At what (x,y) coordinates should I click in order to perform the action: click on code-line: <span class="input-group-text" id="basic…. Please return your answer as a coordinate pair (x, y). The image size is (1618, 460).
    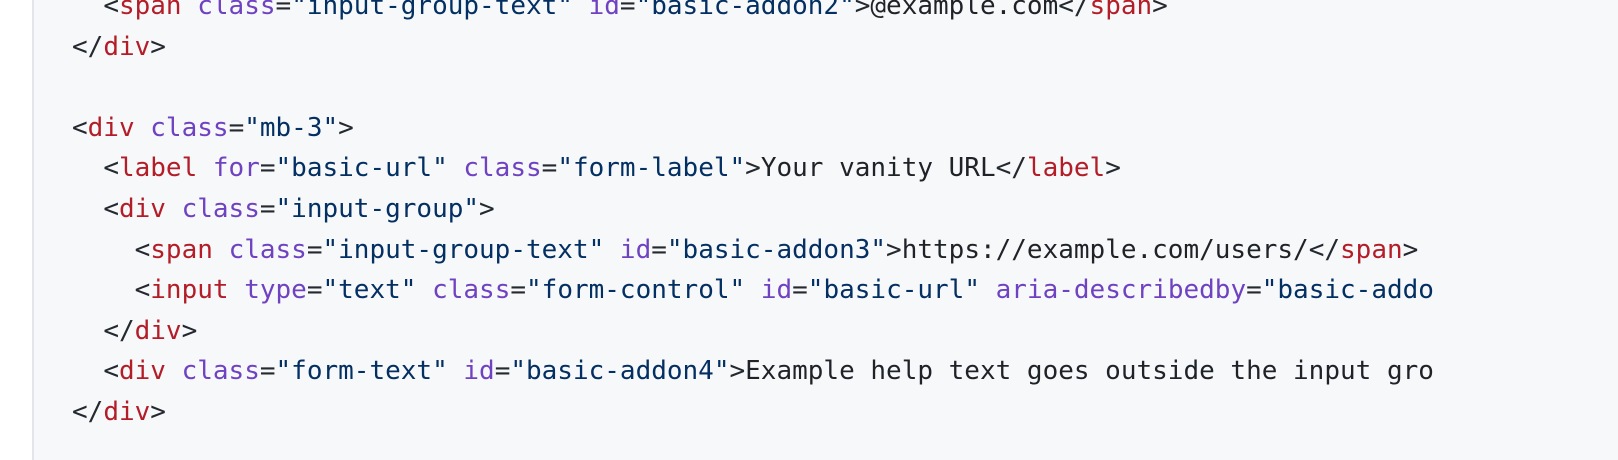
    Looking at the image, I should click on (822, 250).